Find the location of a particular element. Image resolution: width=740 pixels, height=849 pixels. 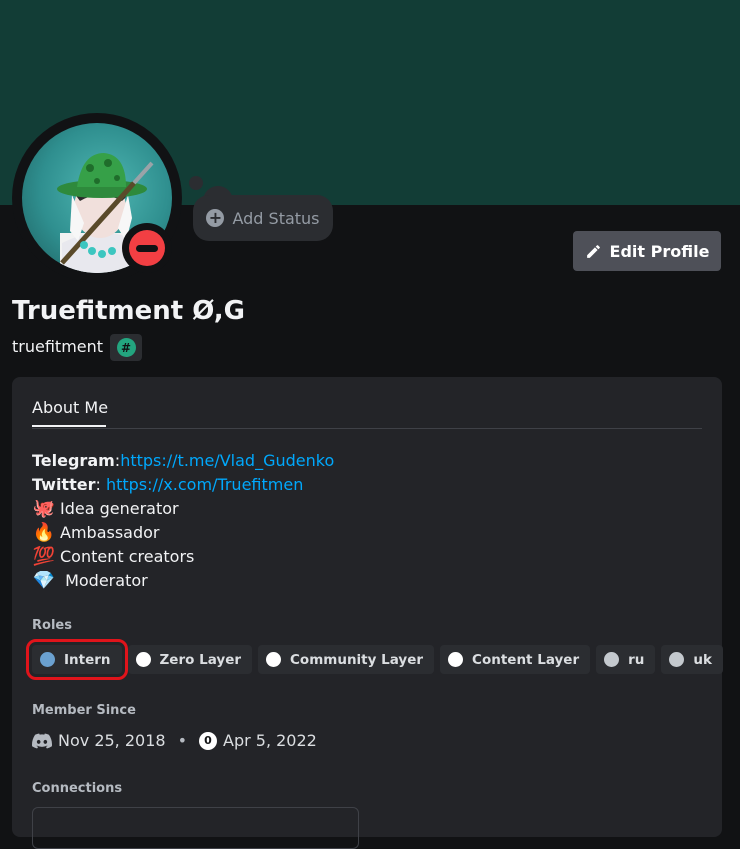

add-status-button: + Add Status is located at coordinates (263, 218).